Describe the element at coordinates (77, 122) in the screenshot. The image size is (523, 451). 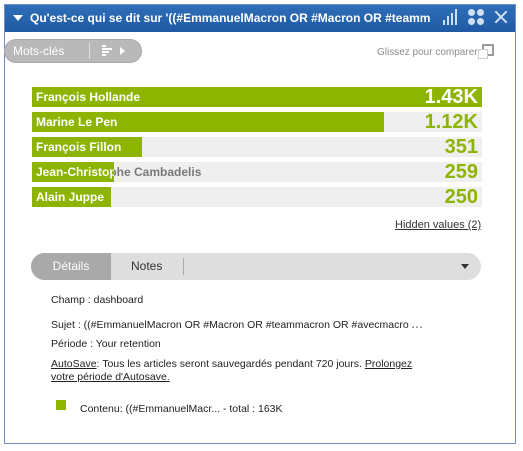
I see `bar-label: Marine Le Pen` at that location.